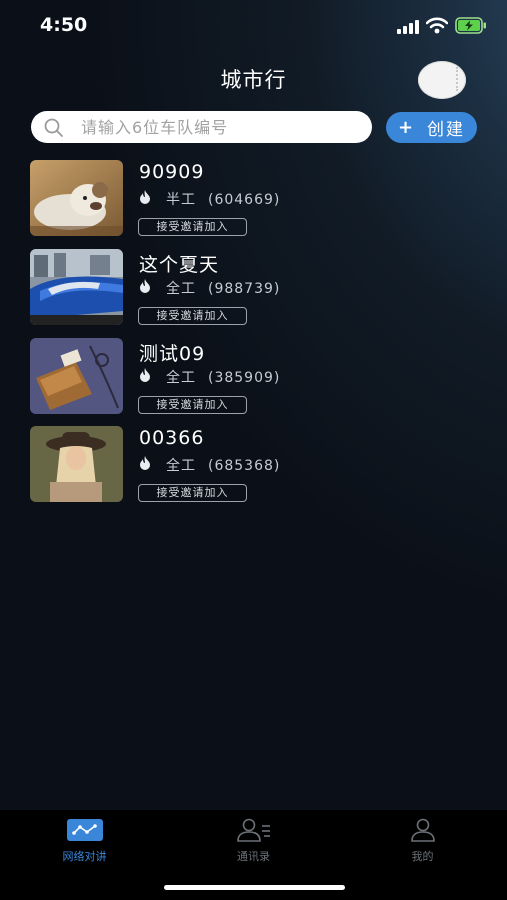  I want to click on tab-network-intercom: 网络对讲, so click(84, 840).